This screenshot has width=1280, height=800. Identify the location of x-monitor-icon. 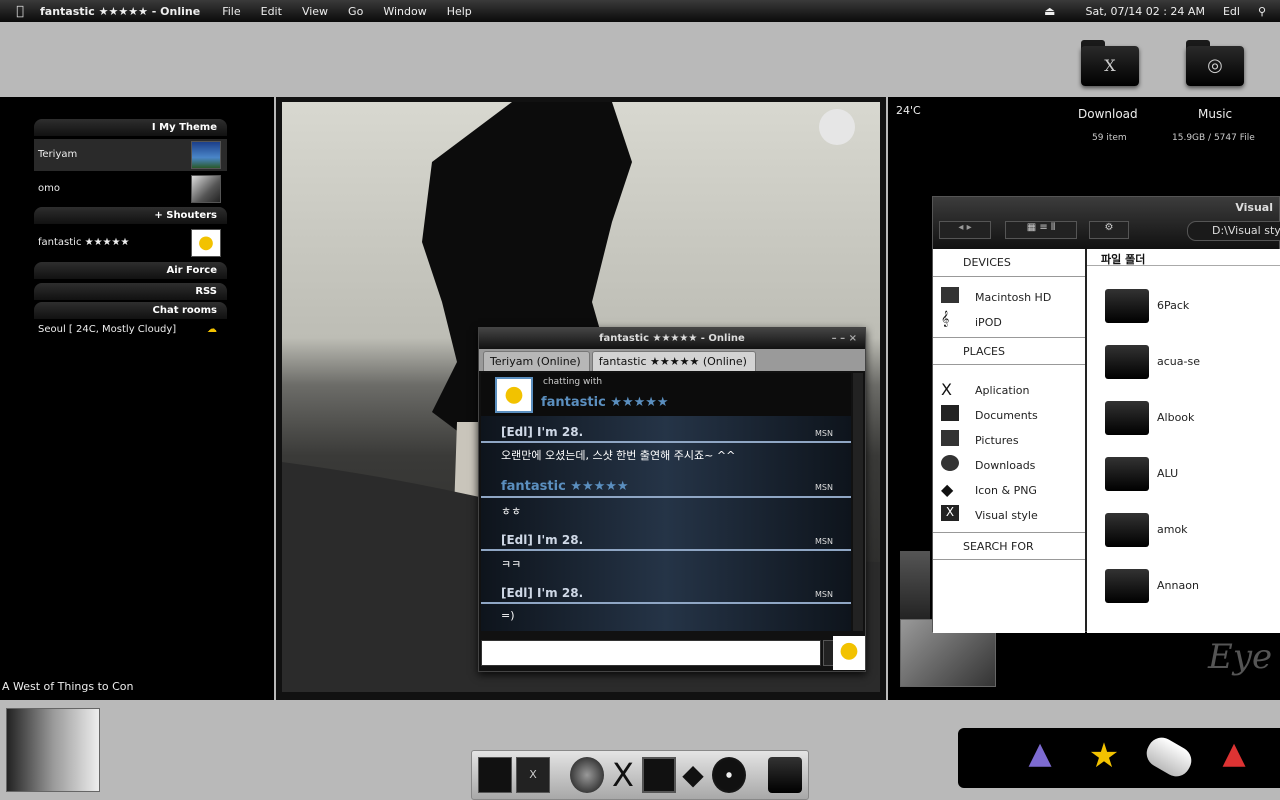
(495, 775).